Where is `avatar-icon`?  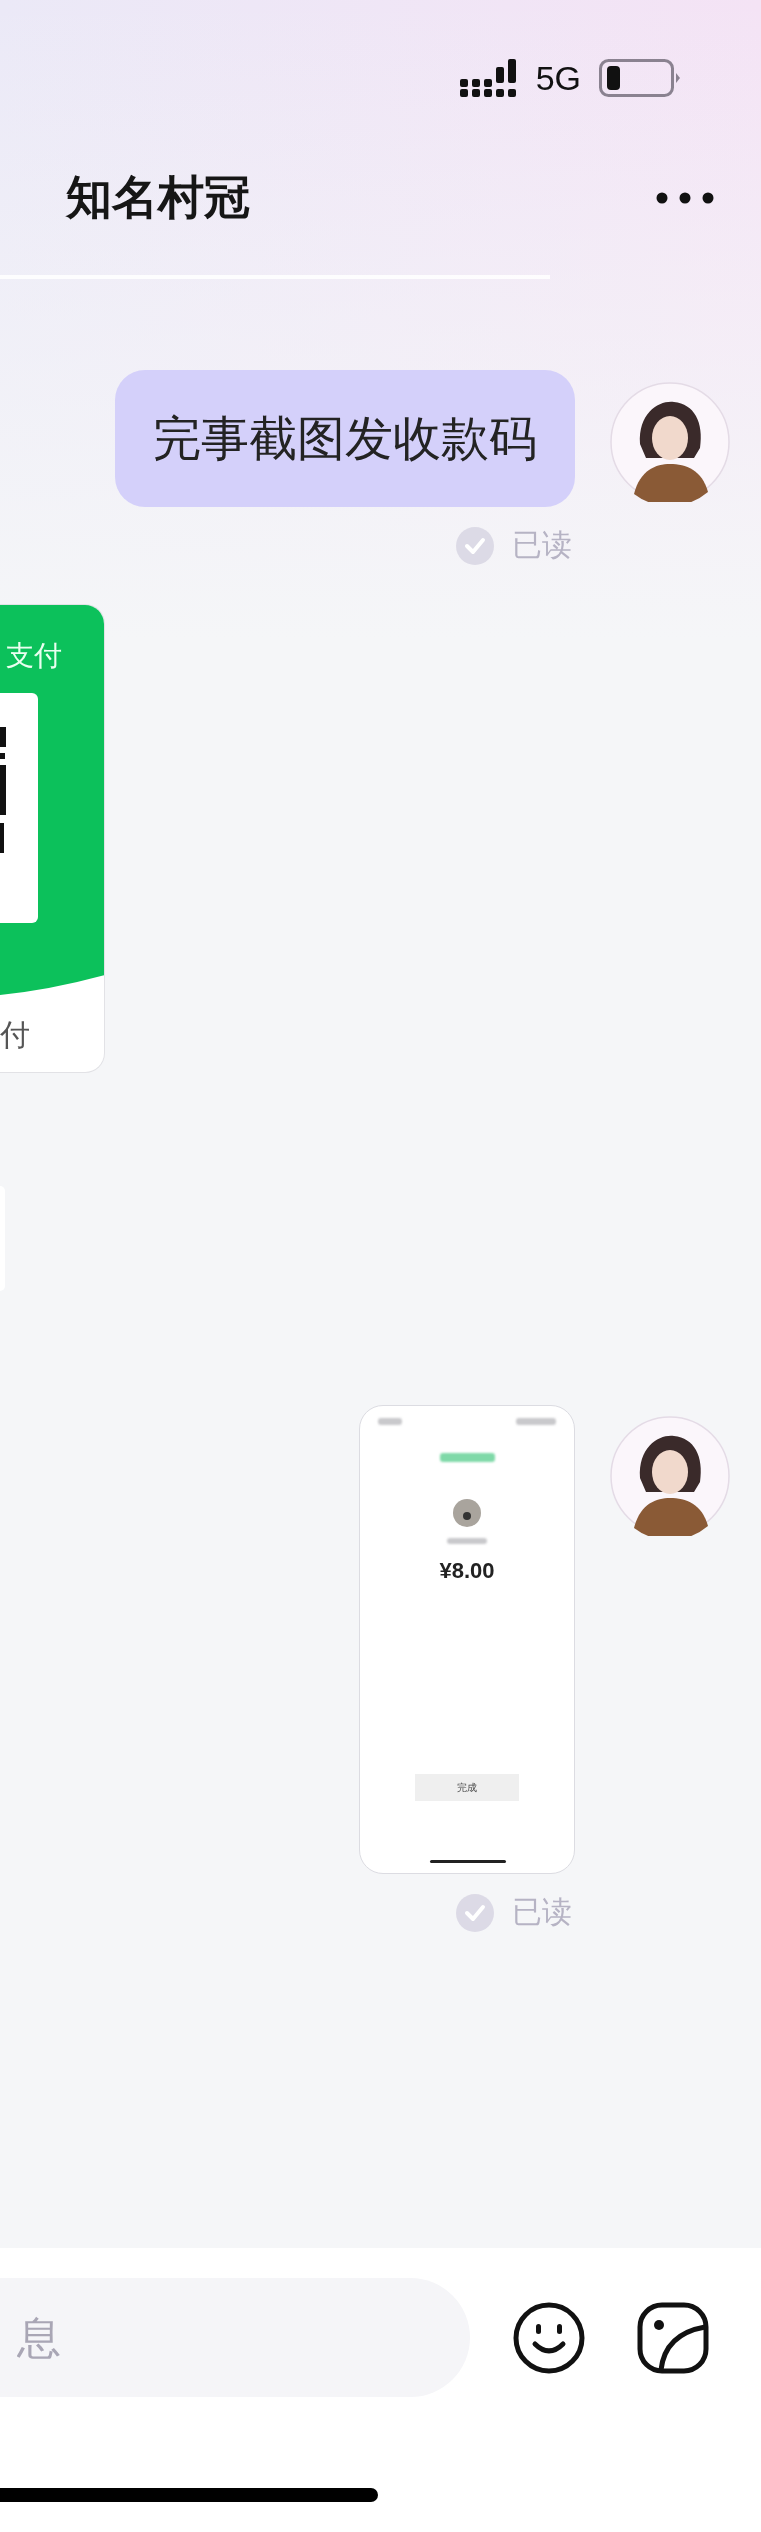 avatar-icon is located at coordinates (467, 1513).